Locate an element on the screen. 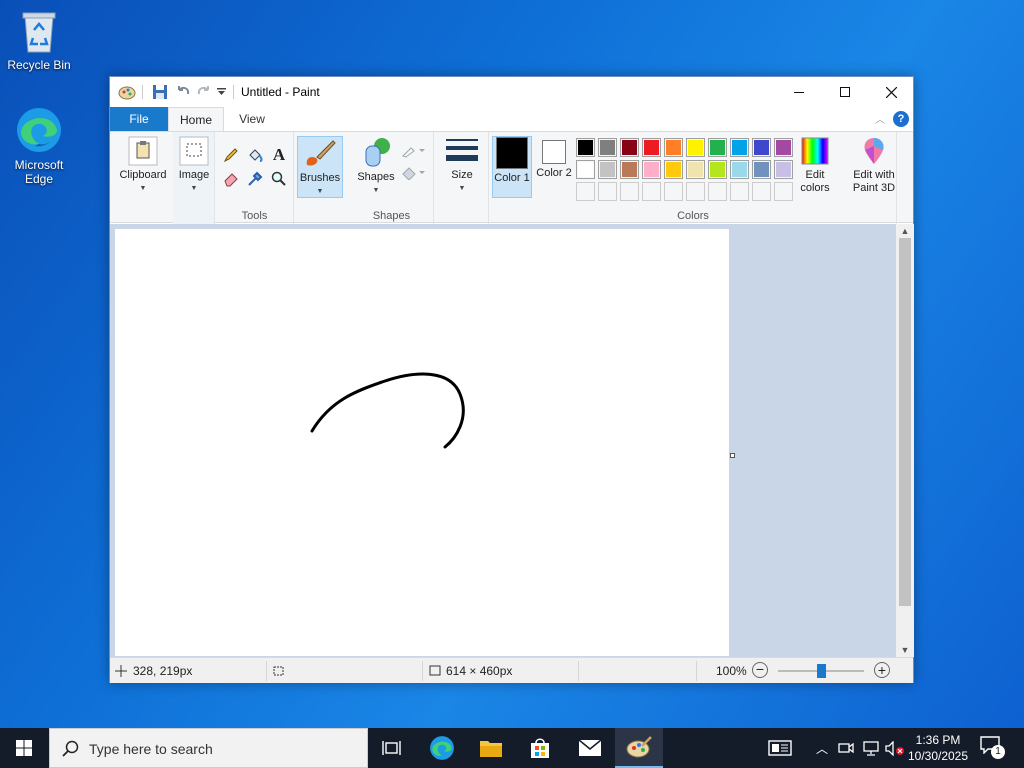  eraser-tool is located at coordinates (231, 179).